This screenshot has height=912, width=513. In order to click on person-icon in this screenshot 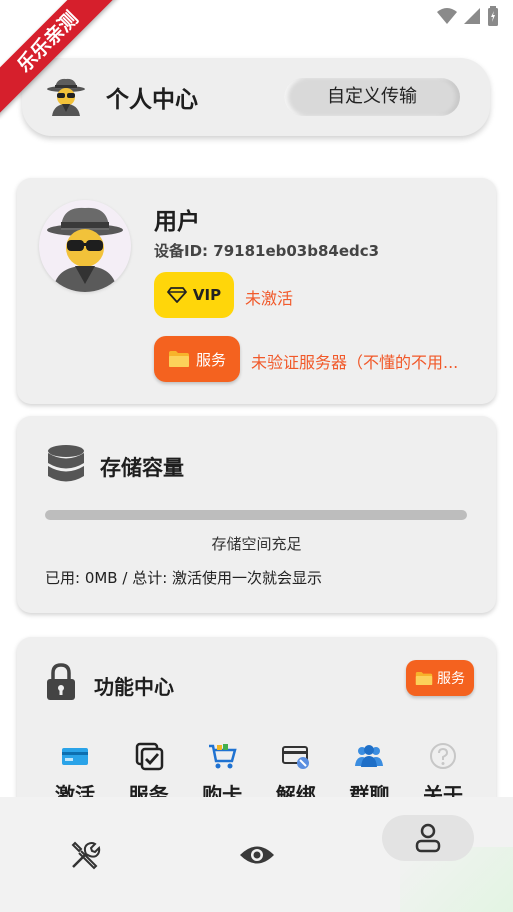, I will do `click(428, 838)`.